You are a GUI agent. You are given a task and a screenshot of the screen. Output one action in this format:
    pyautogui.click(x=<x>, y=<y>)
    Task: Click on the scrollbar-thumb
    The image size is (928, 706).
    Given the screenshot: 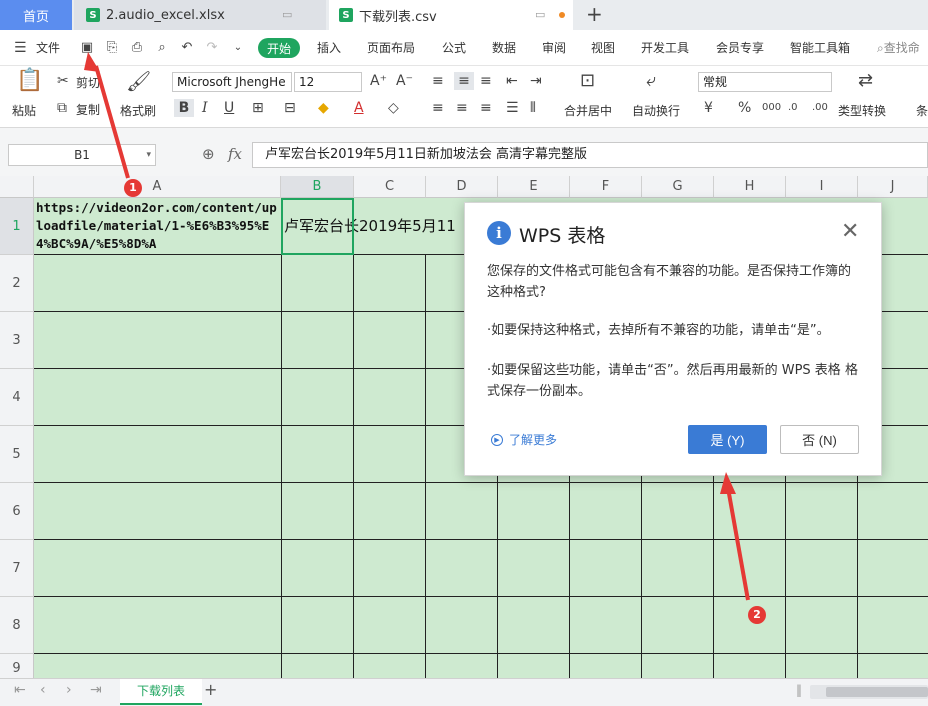 What is the action you would take?
    pyautogui.click(x=877, y=692)
    